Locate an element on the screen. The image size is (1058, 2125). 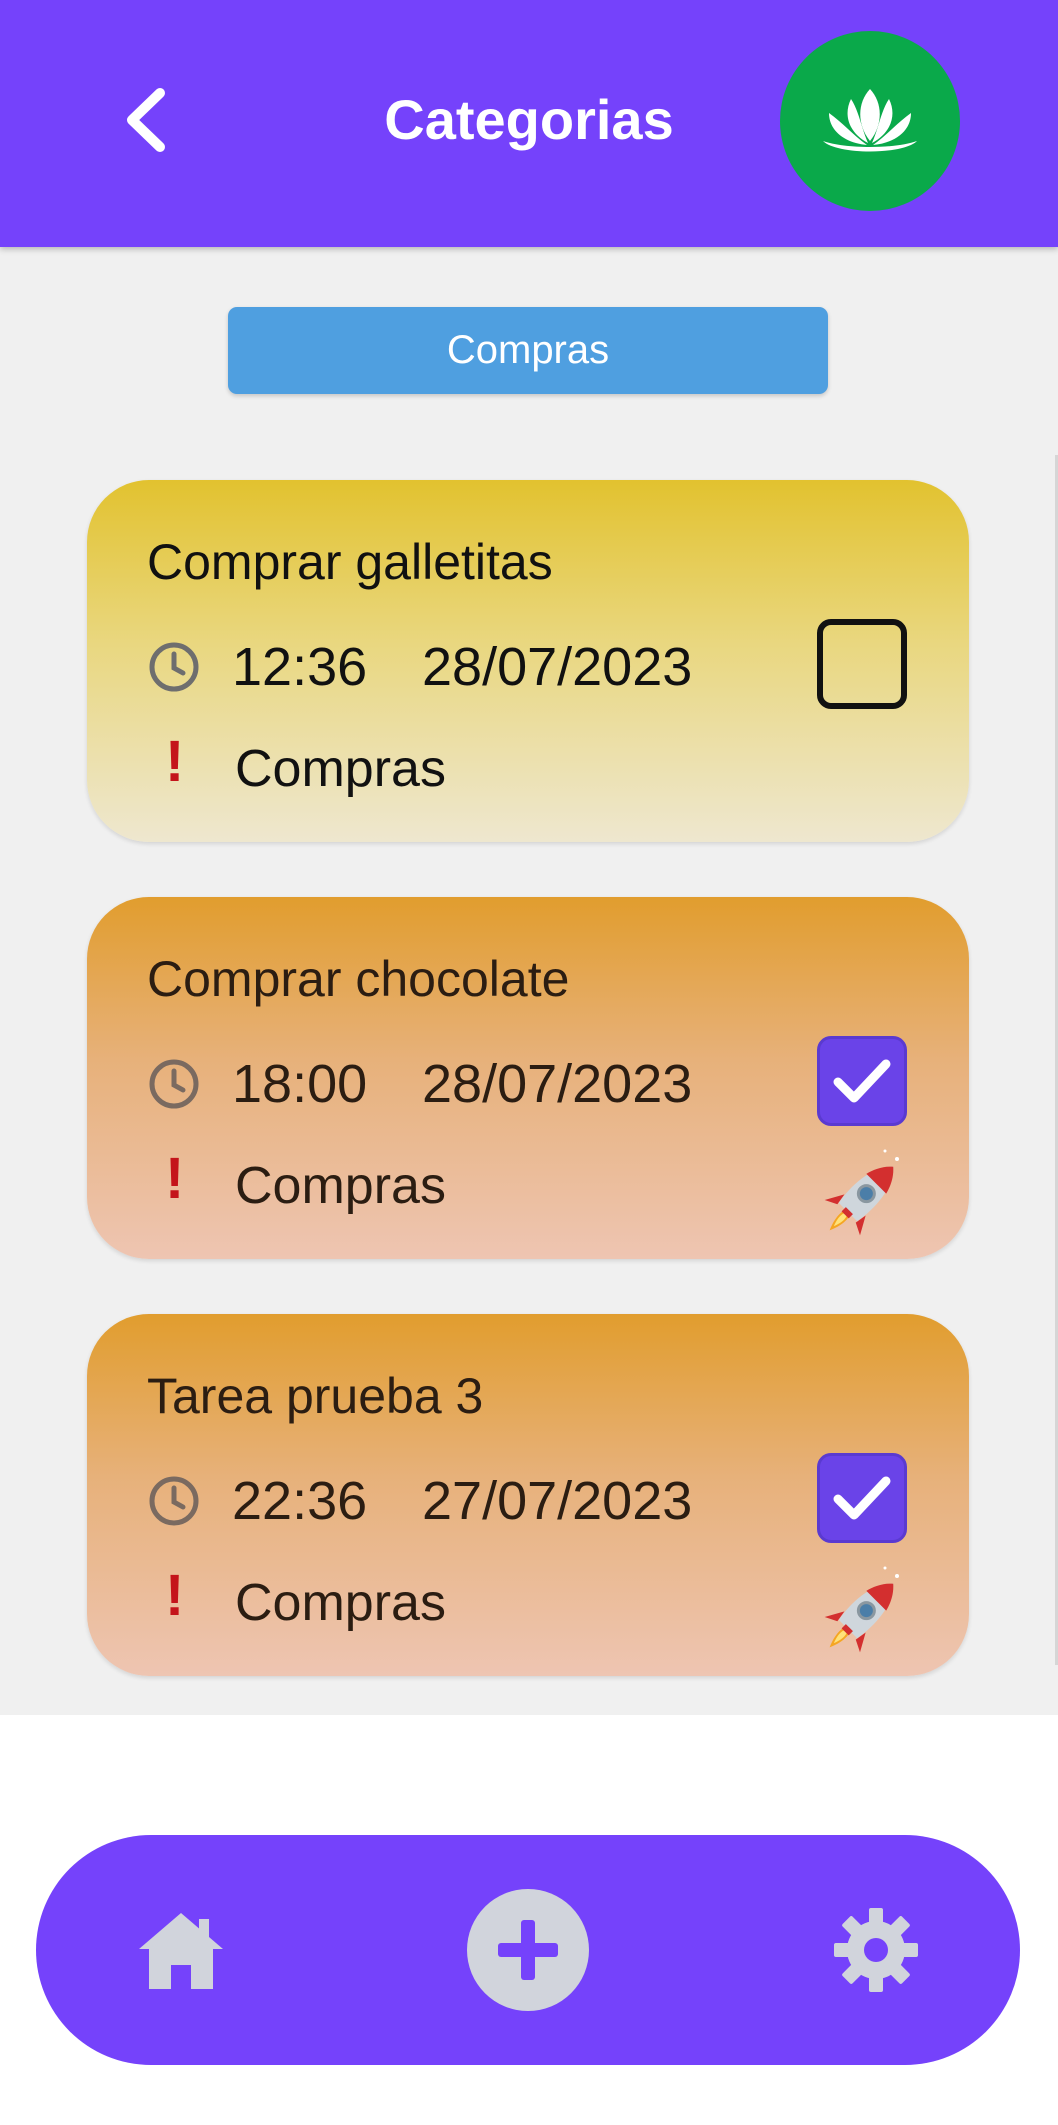
home-button is located at coordinates (181, 1950).